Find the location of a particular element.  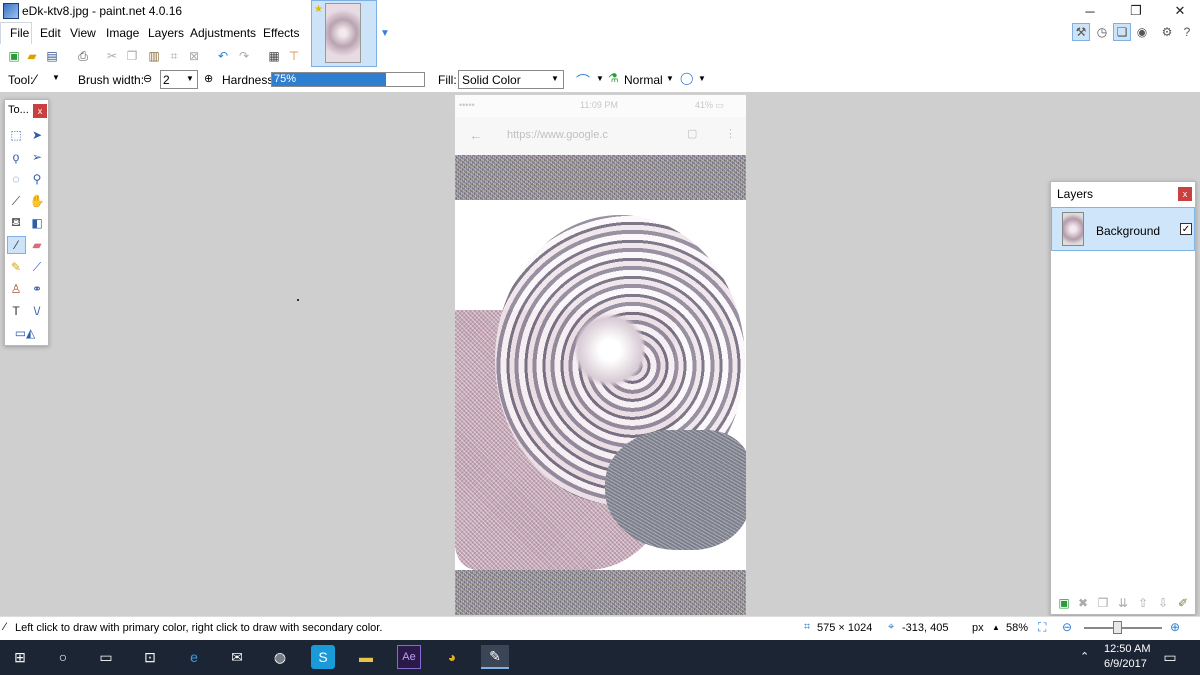

zoom-slider-thumb is located at coordinates (1117, 627).